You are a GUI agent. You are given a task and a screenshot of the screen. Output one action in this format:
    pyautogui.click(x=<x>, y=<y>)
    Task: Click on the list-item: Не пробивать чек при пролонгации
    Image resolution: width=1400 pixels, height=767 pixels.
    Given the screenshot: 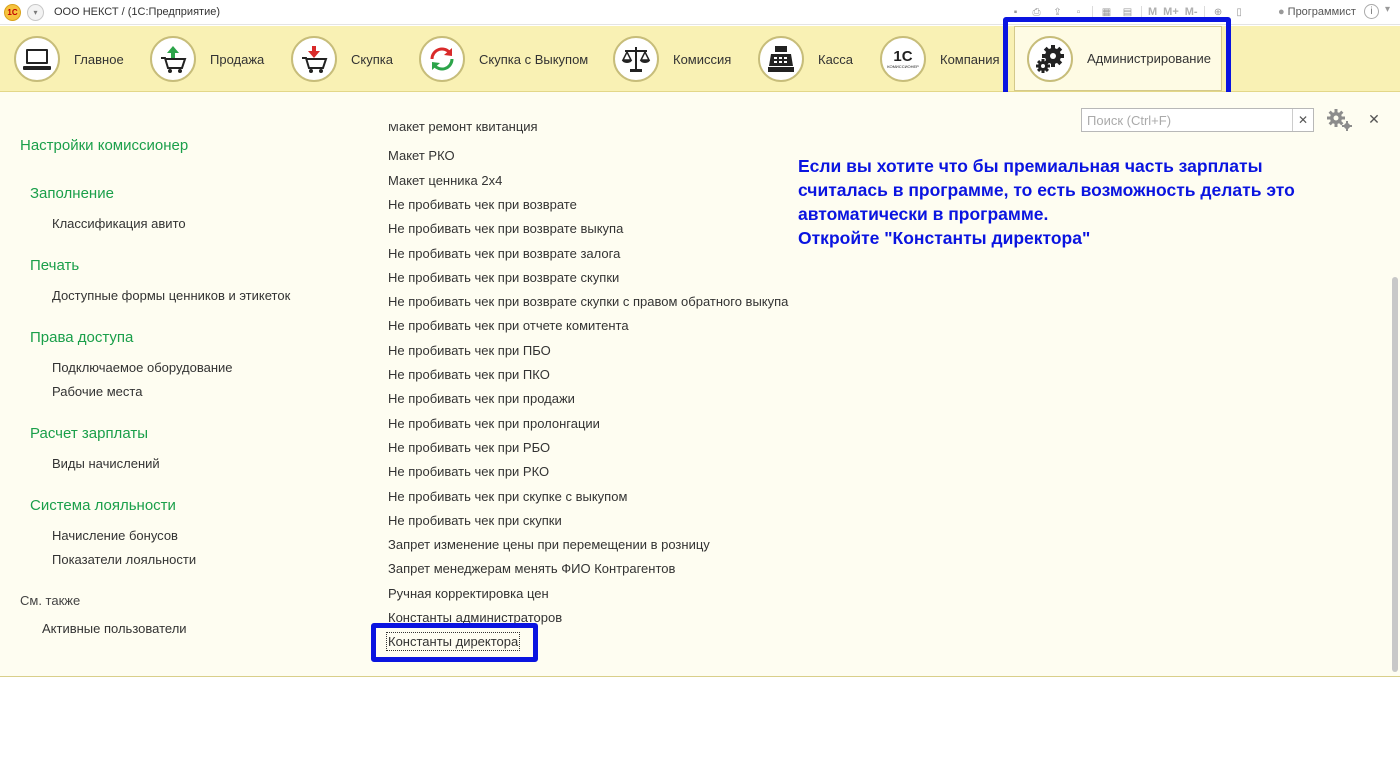 What is the action you would take?
    pyautogui.click(x=494, y=423)
    